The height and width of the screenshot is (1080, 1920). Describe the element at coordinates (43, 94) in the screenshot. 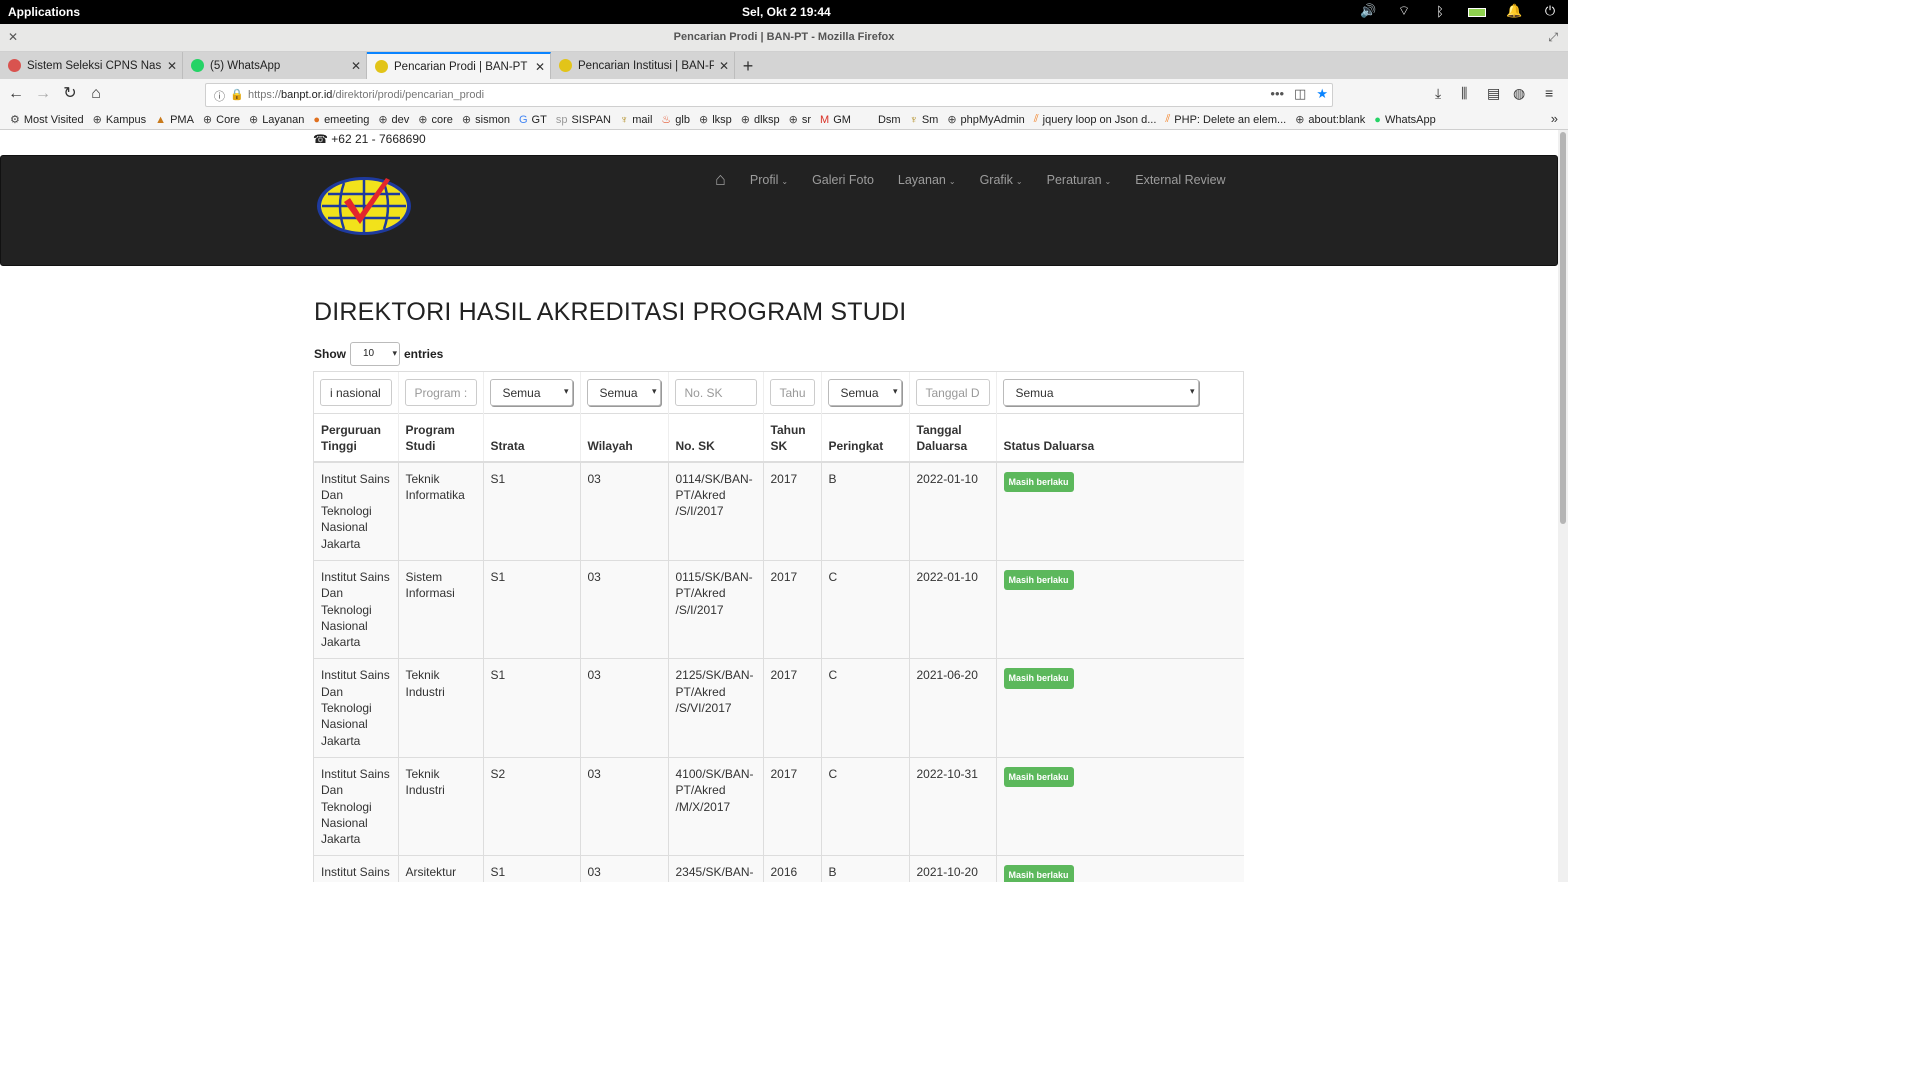

I see `forward-icon: →` at that location.